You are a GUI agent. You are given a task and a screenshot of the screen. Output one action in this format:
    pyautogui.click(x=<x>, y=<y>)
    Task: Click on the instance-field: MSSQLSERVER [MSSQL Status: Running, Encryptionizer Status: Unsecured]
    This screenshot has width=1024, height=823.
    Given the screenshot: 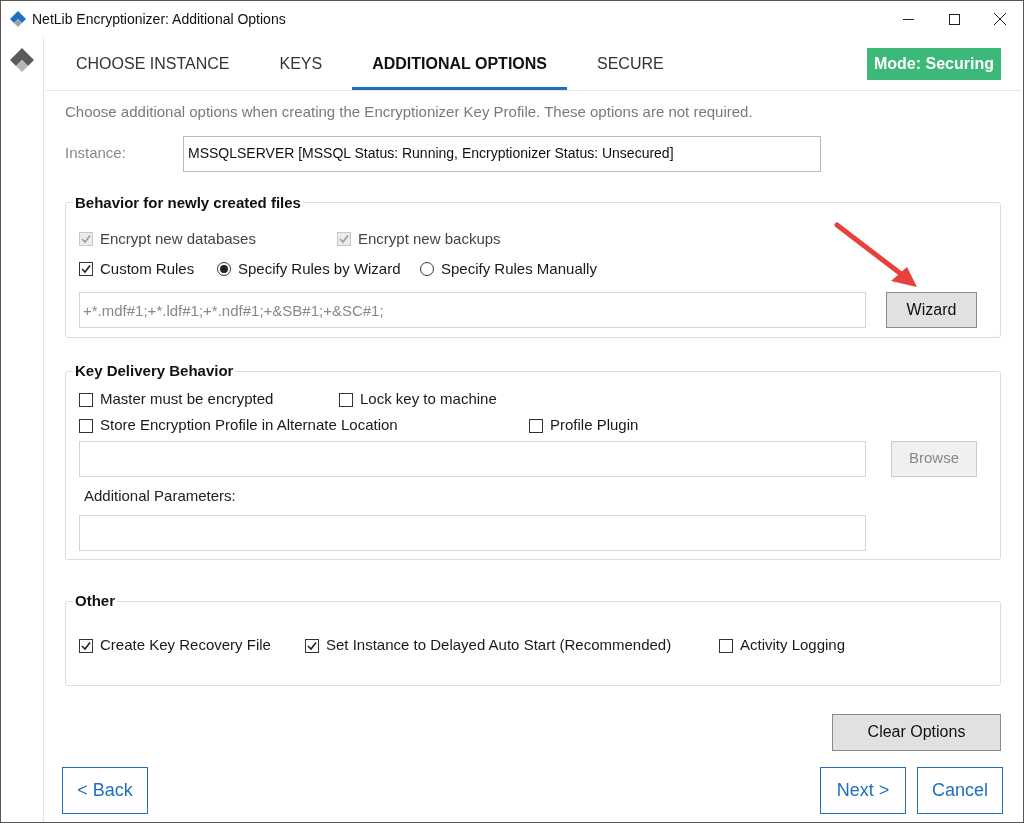 What is the action you would take?
    pyautogui.click(x=502, y=153)
    